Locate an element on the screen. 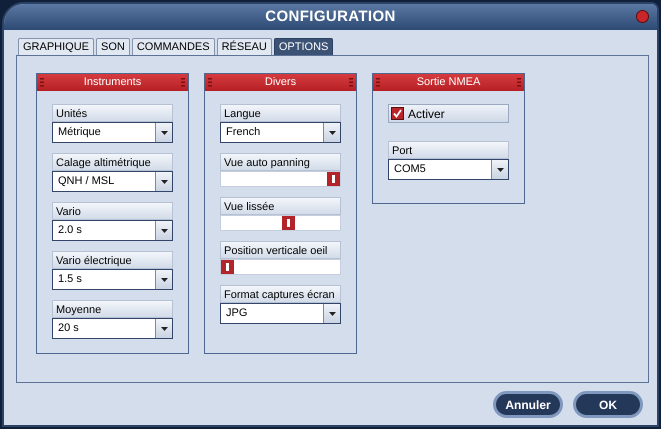  dropdown: Métrique is located at coordinates (112, 132).